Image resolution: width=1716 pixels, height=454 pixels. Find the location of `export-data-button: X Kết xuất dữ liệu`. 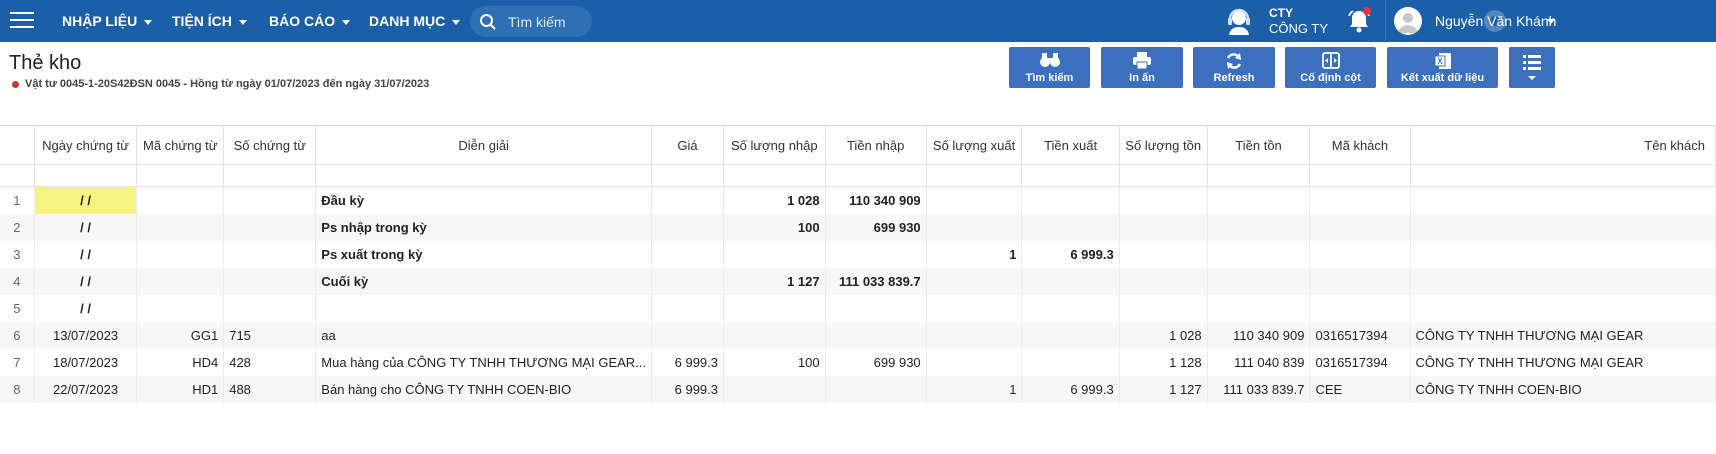

export-data-button: X Kết xuất dữ liệu is located at coordinates (1442, 67).